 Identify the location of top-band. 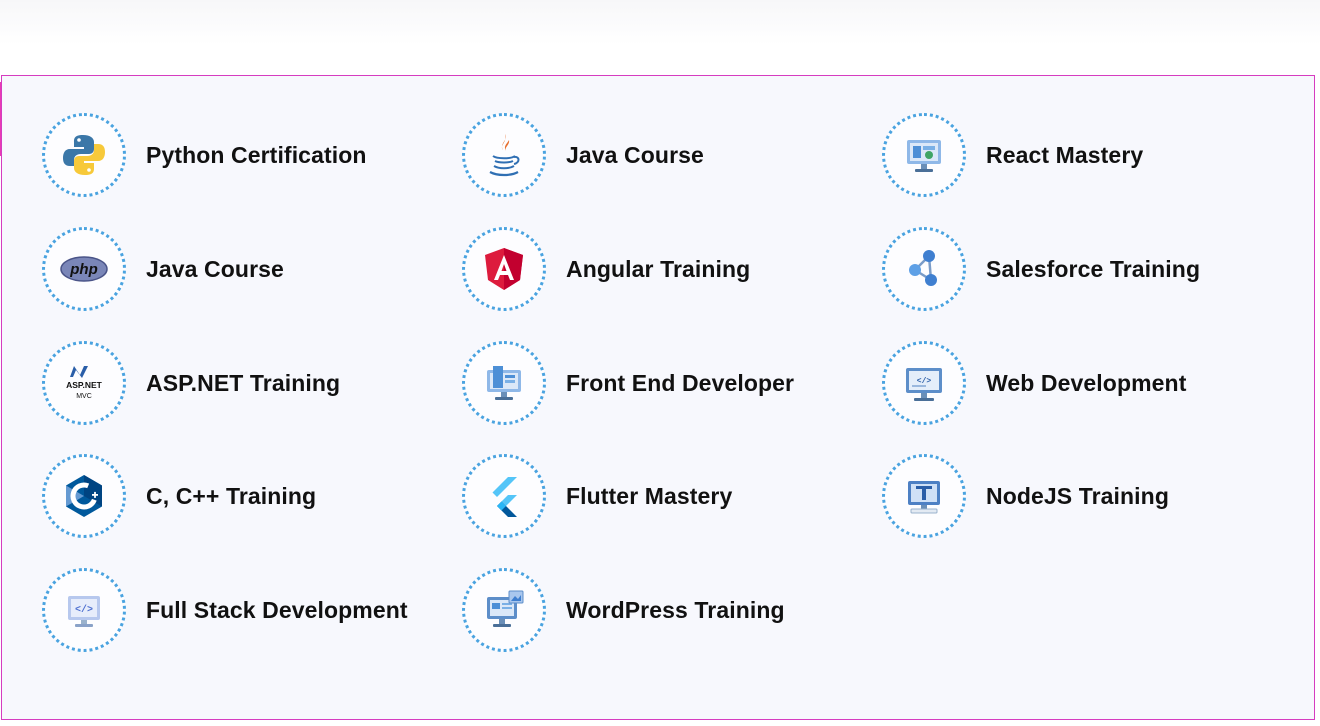
(660, 37).